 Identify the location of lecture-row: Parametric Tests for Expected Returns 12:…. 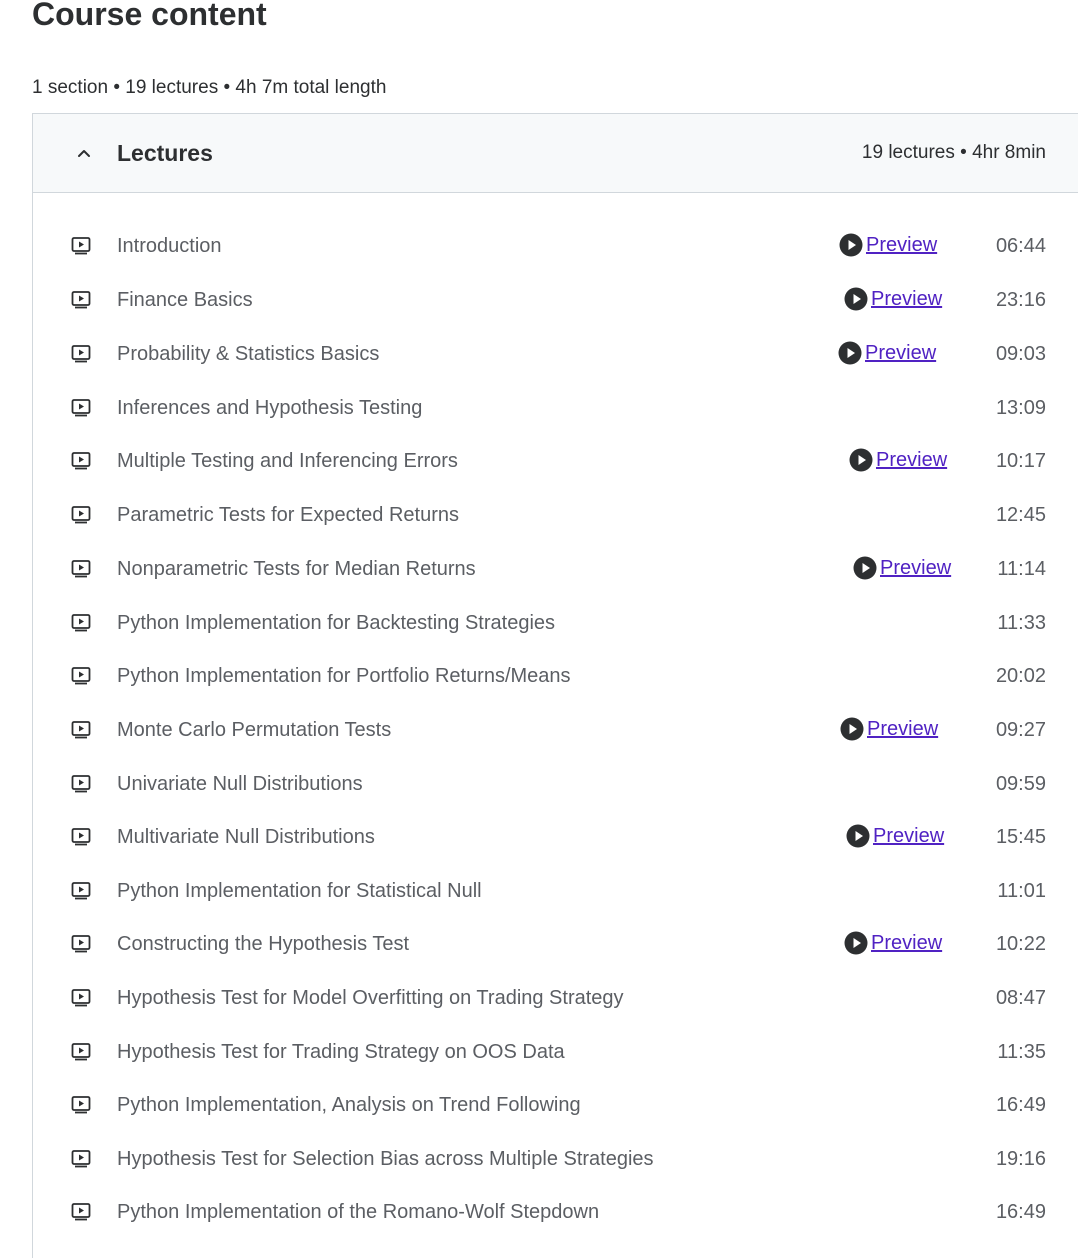
(555, 515).